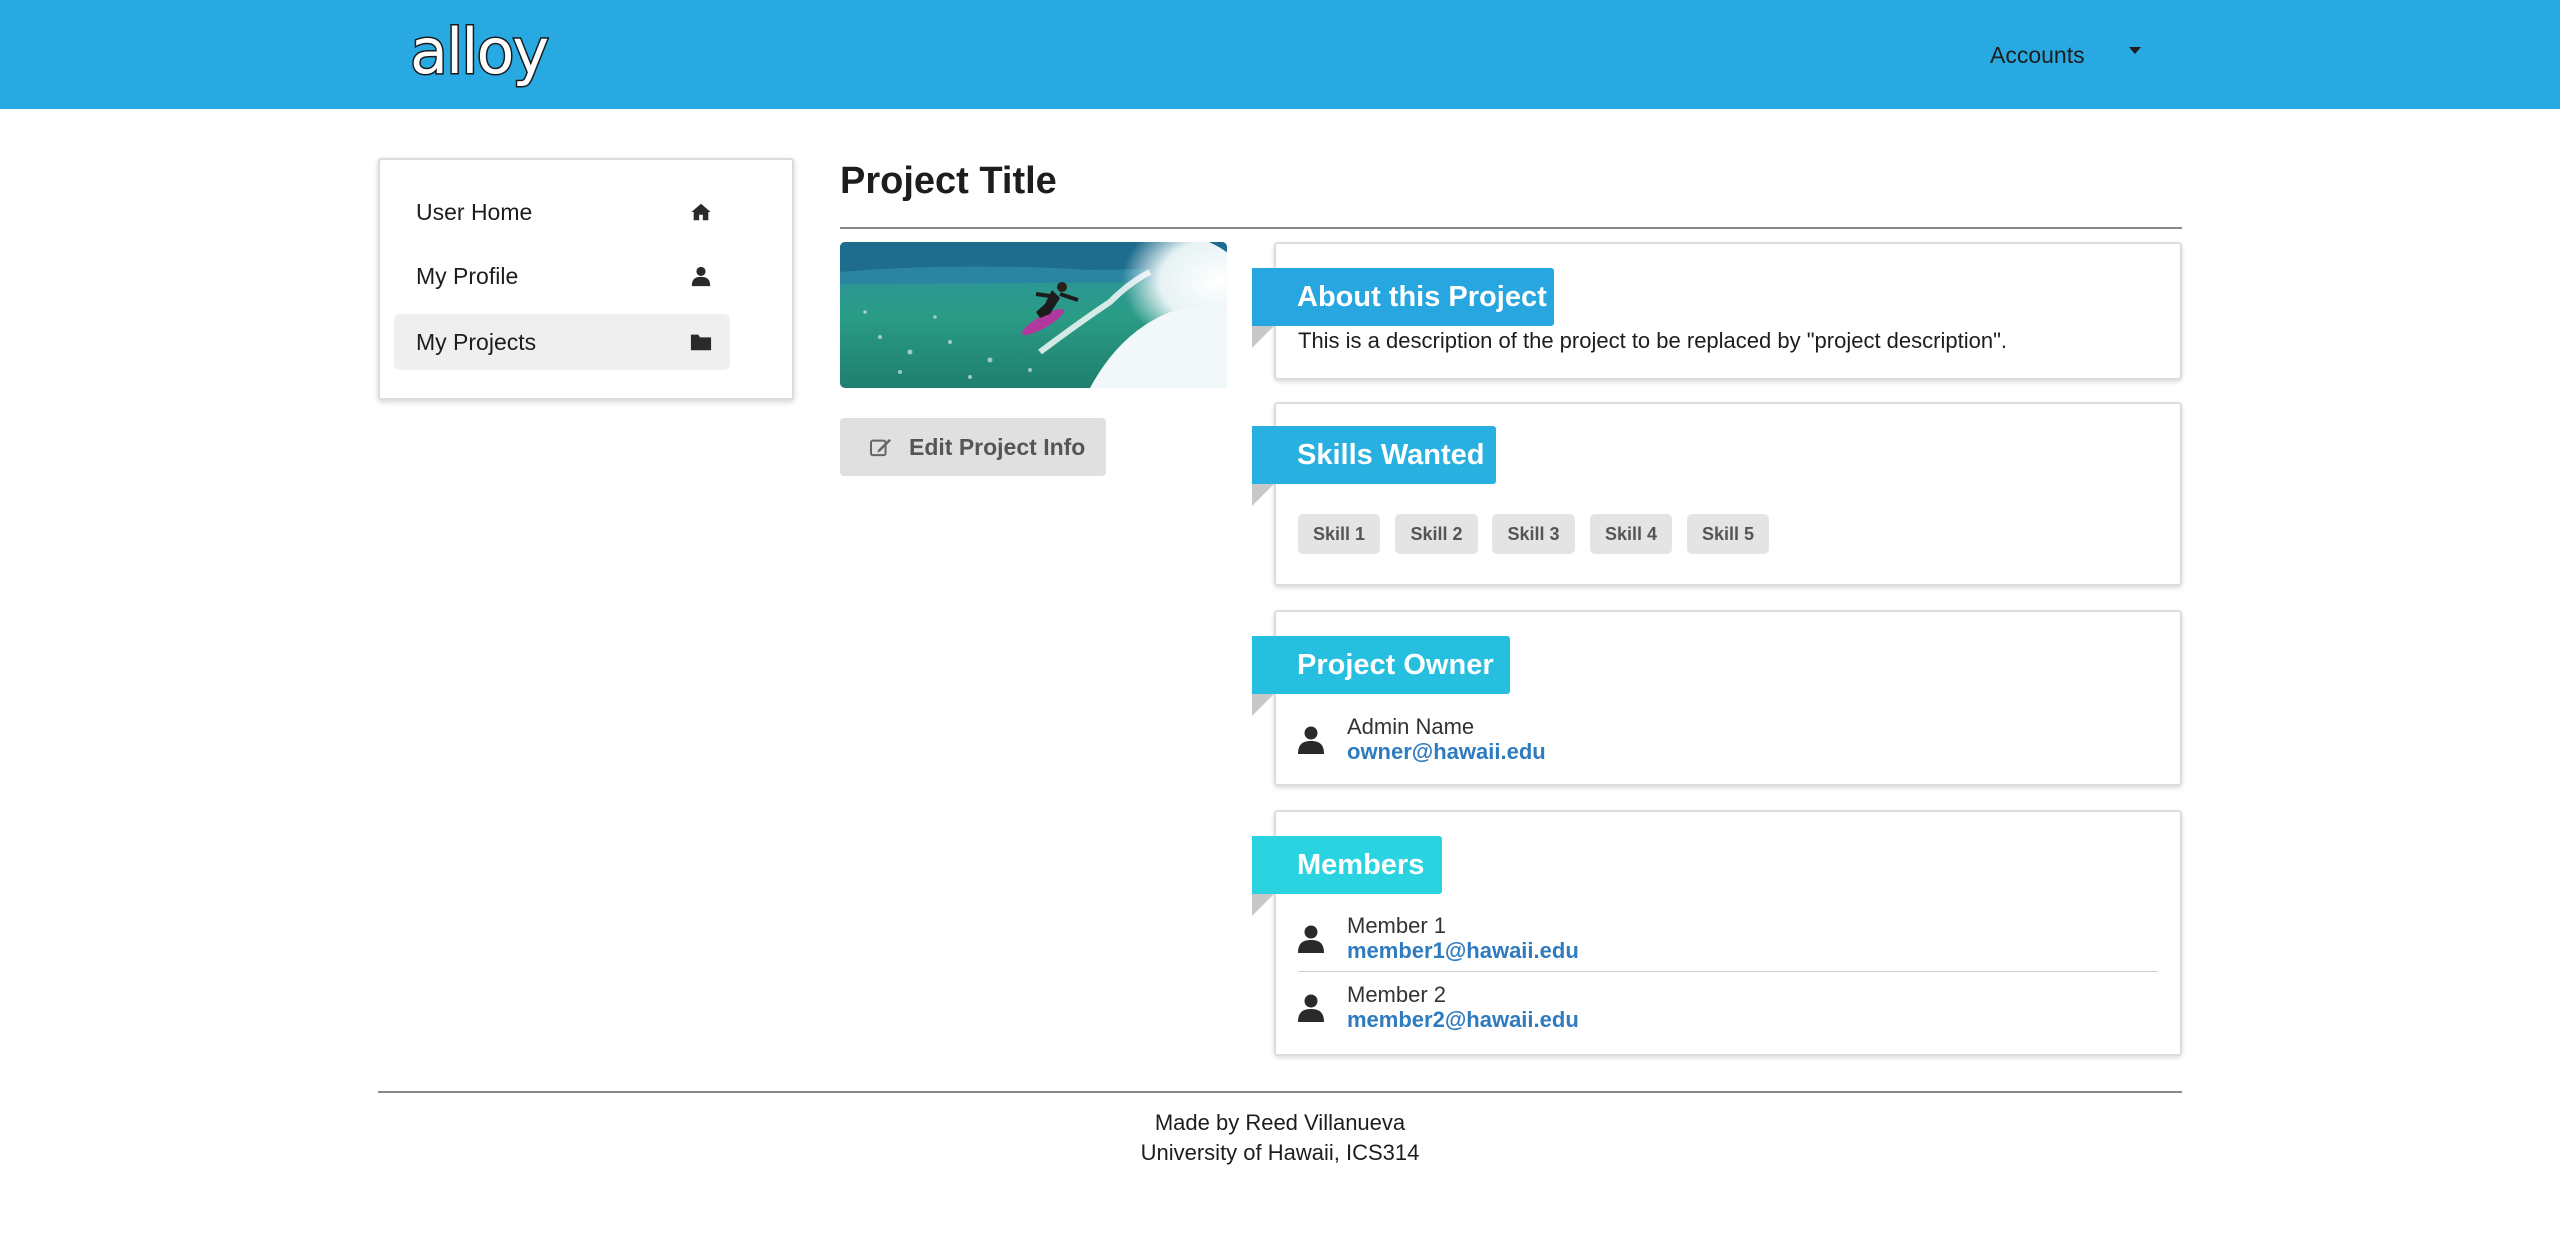 This screenshot has width=2560, height=1234. What do you see at coordinates (467, 275) in the screenshot?
I see `sidebar-item-label: My Profile` at bounding box center [467, 275].